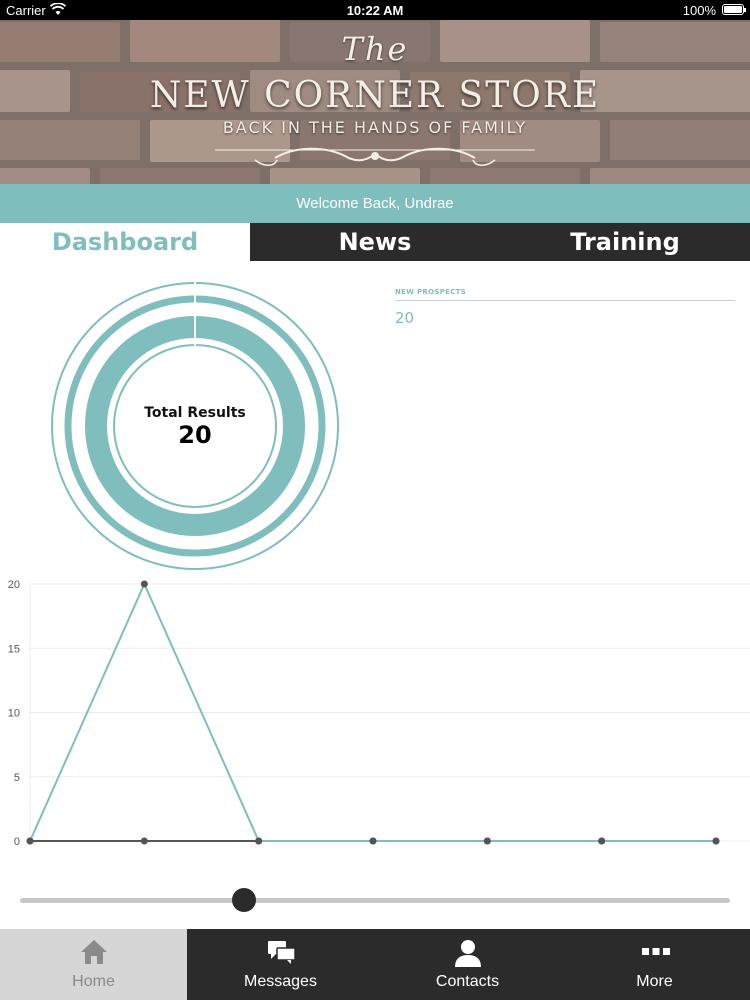  I want to click on section-tabs: Dashboard News Training, so click(375, 242).